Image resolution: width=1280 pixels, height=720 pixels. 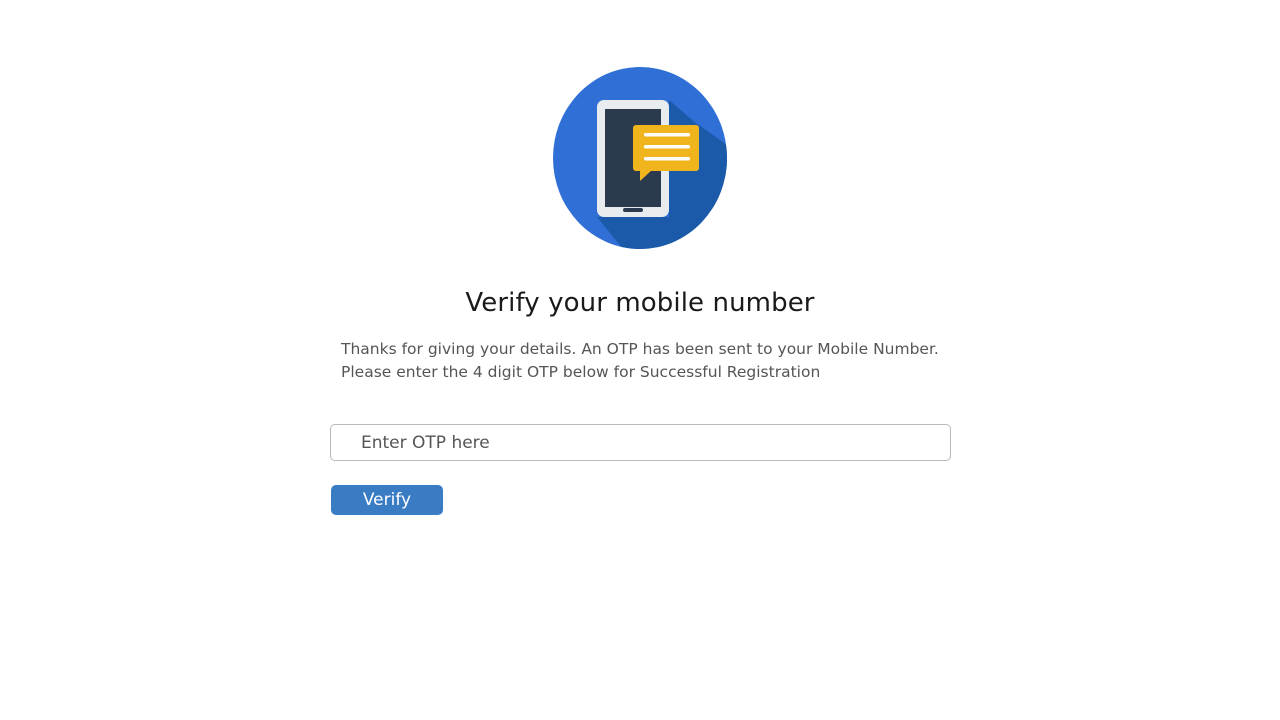 I want to click on phone-message-icon, so click(x=640, y=158).